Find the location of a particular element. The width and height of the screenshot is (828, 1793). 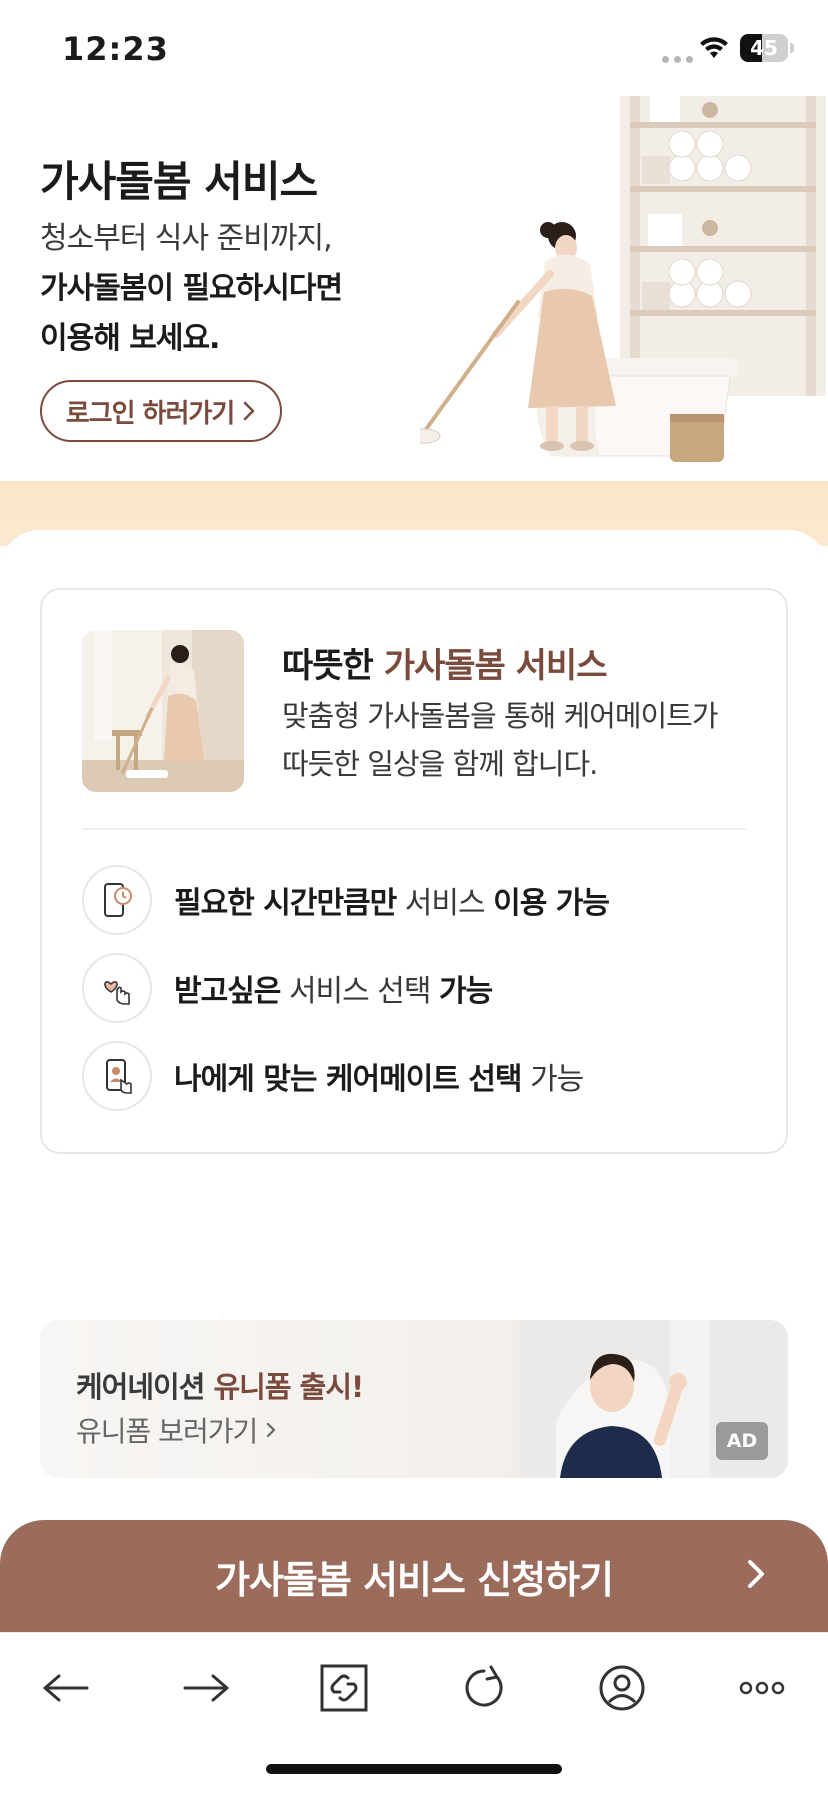

card-title-plain: 따뜻한 is located at coordinates (333, 666).